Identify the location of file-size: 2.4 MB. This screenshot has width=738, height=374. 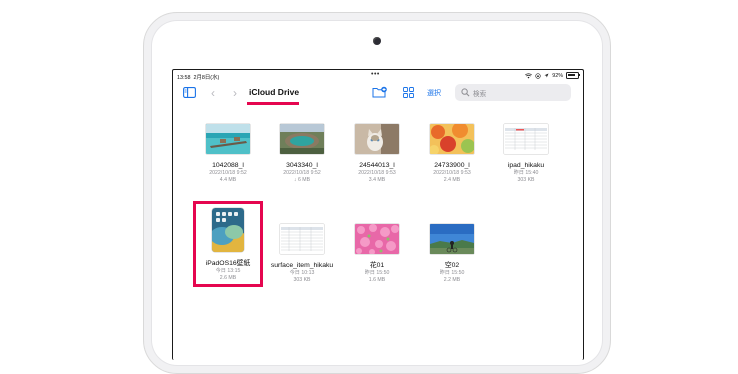
(452, 180).